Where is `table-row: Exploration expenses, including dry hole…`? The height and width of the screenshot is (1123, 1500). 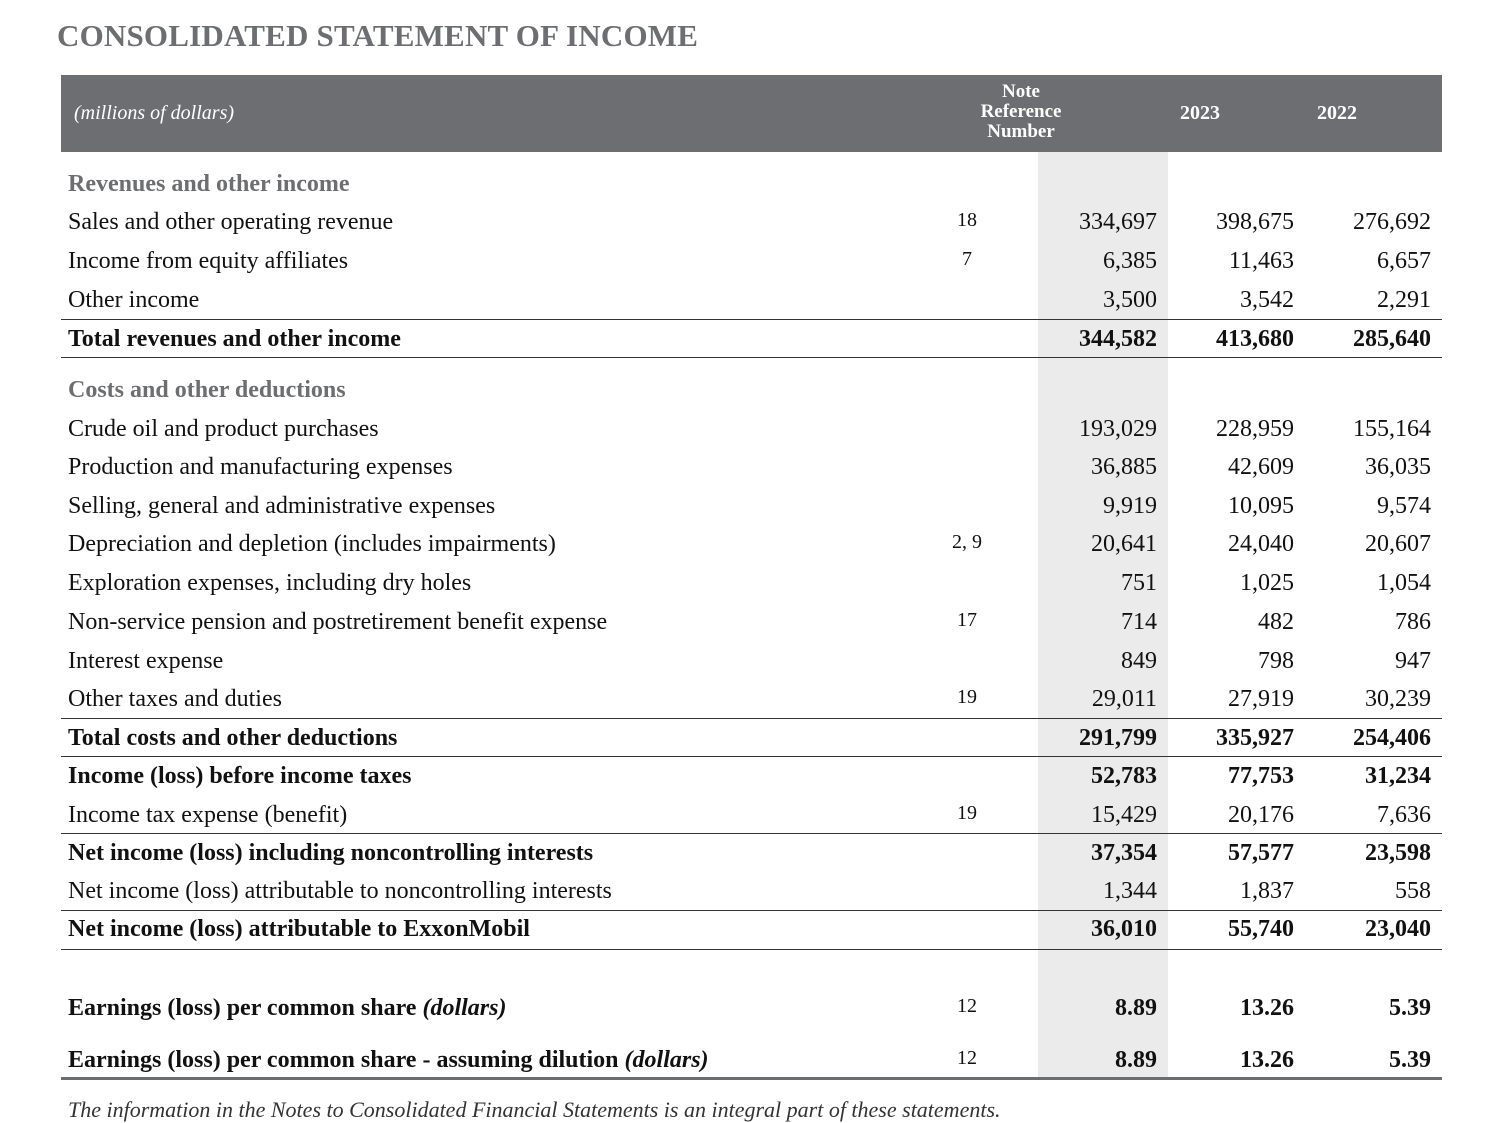
table-row: Exploration expenses, including dry hole… is located at coordinates (749, 583).